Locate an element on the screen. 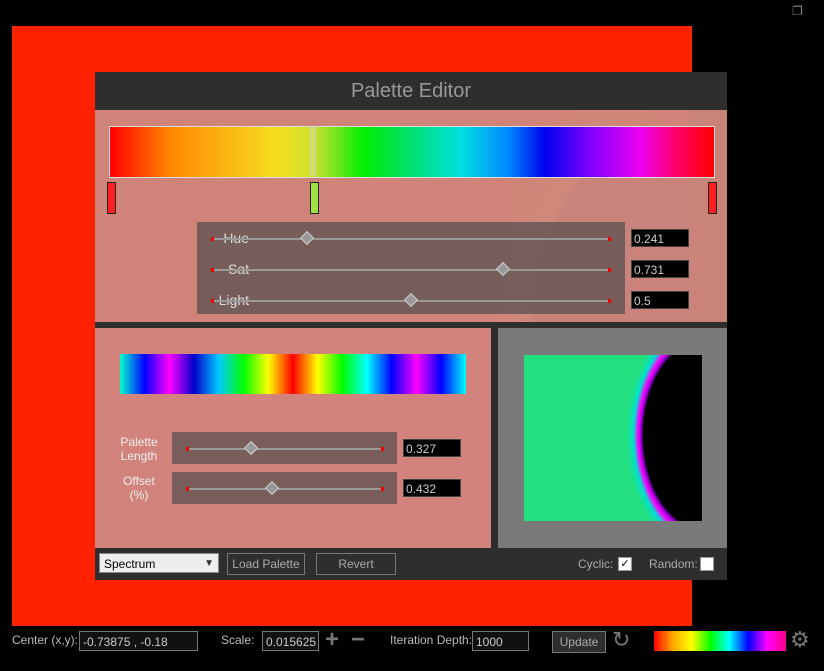  fractal-preview-image is located at coordinates (613, 438).